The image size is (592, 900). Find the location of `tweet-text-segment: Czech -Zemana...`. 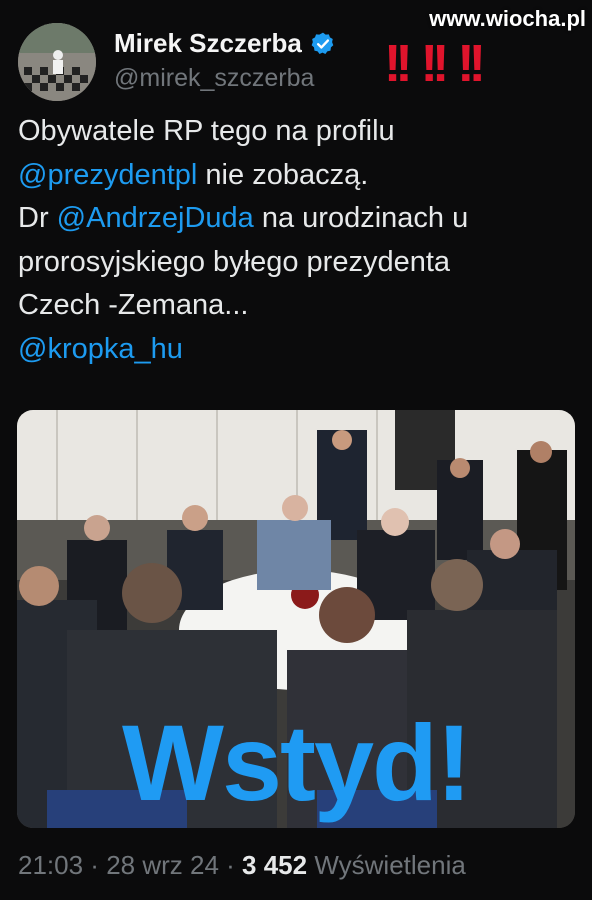

tweet-text-segment: Czech -Zemana... is located at coordinates (133, 305).